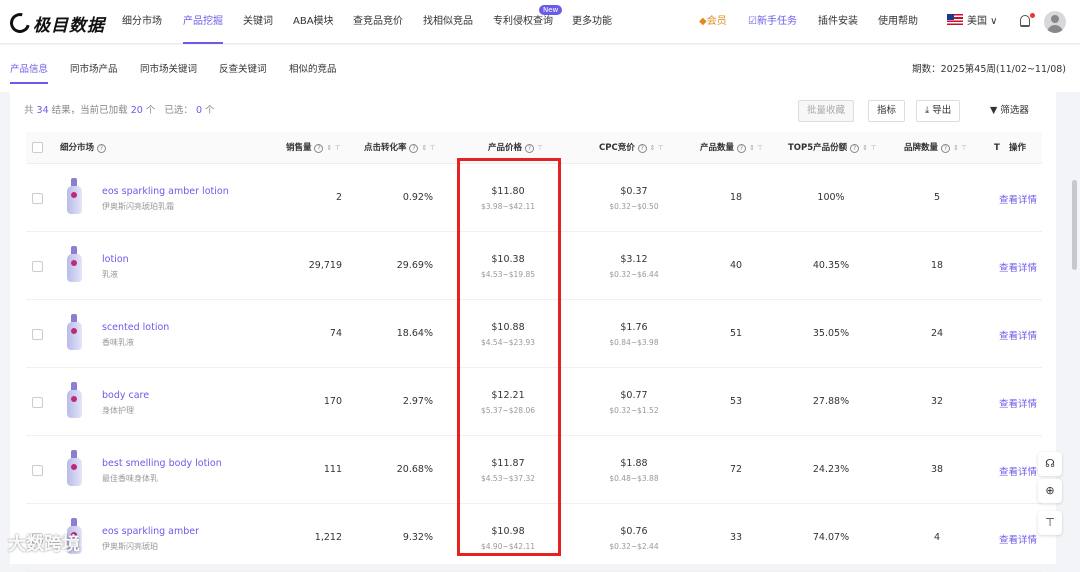  Describe the element at coordinates (540, 148) in the screenshot. I see `sort-icon: ⊤` at that location.